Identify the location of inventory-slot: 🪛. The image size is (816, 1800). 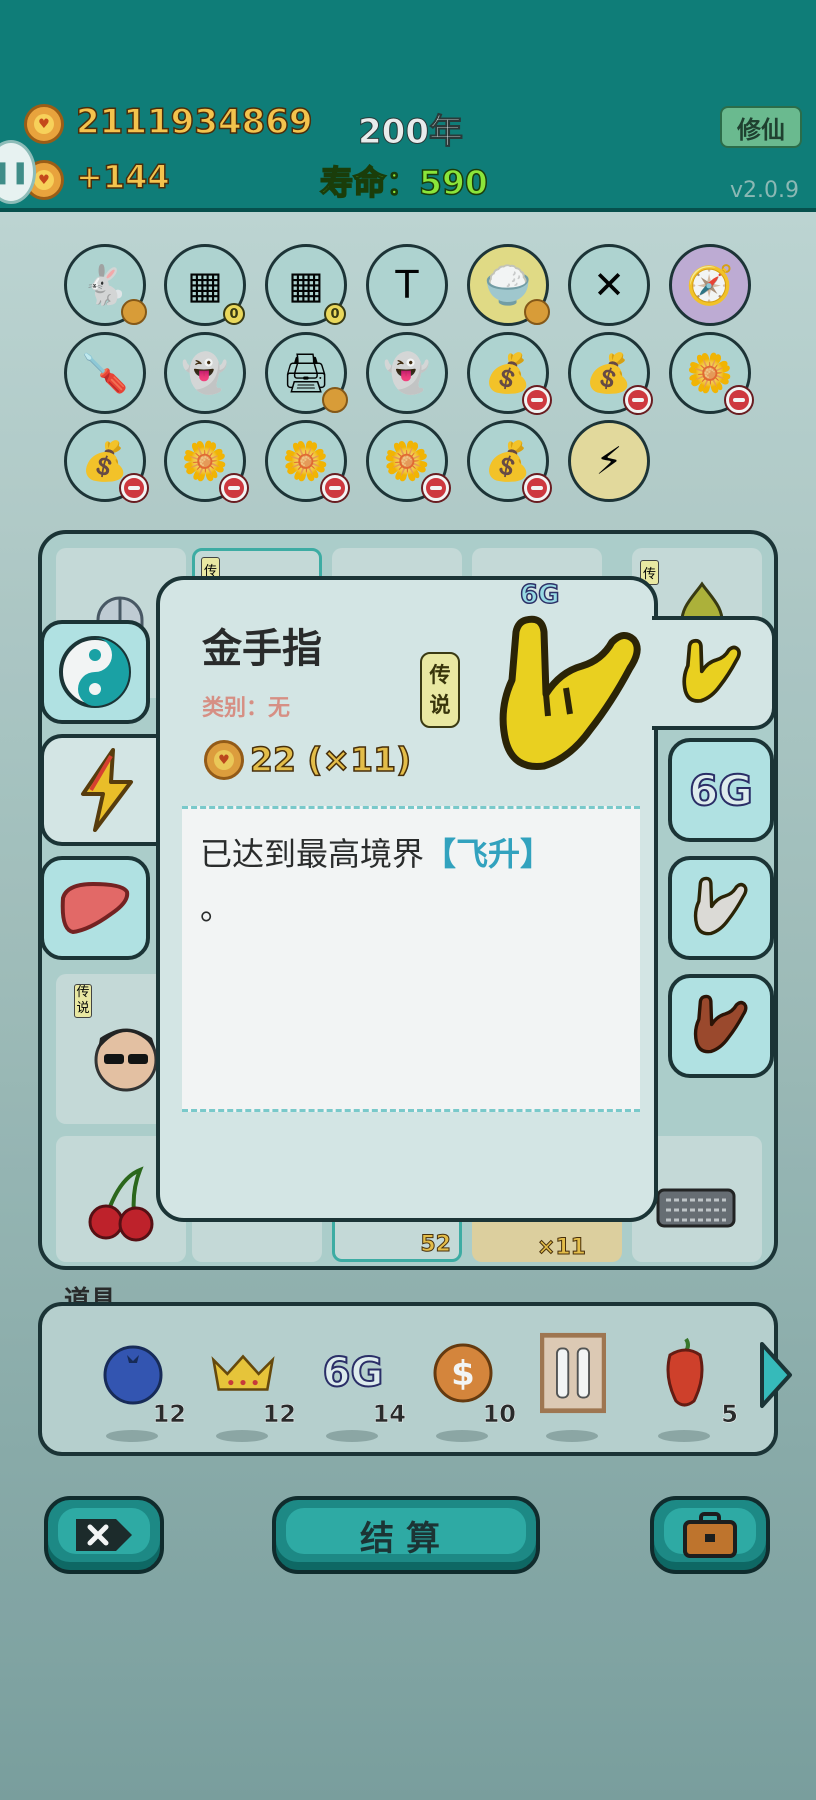
(105, 373).